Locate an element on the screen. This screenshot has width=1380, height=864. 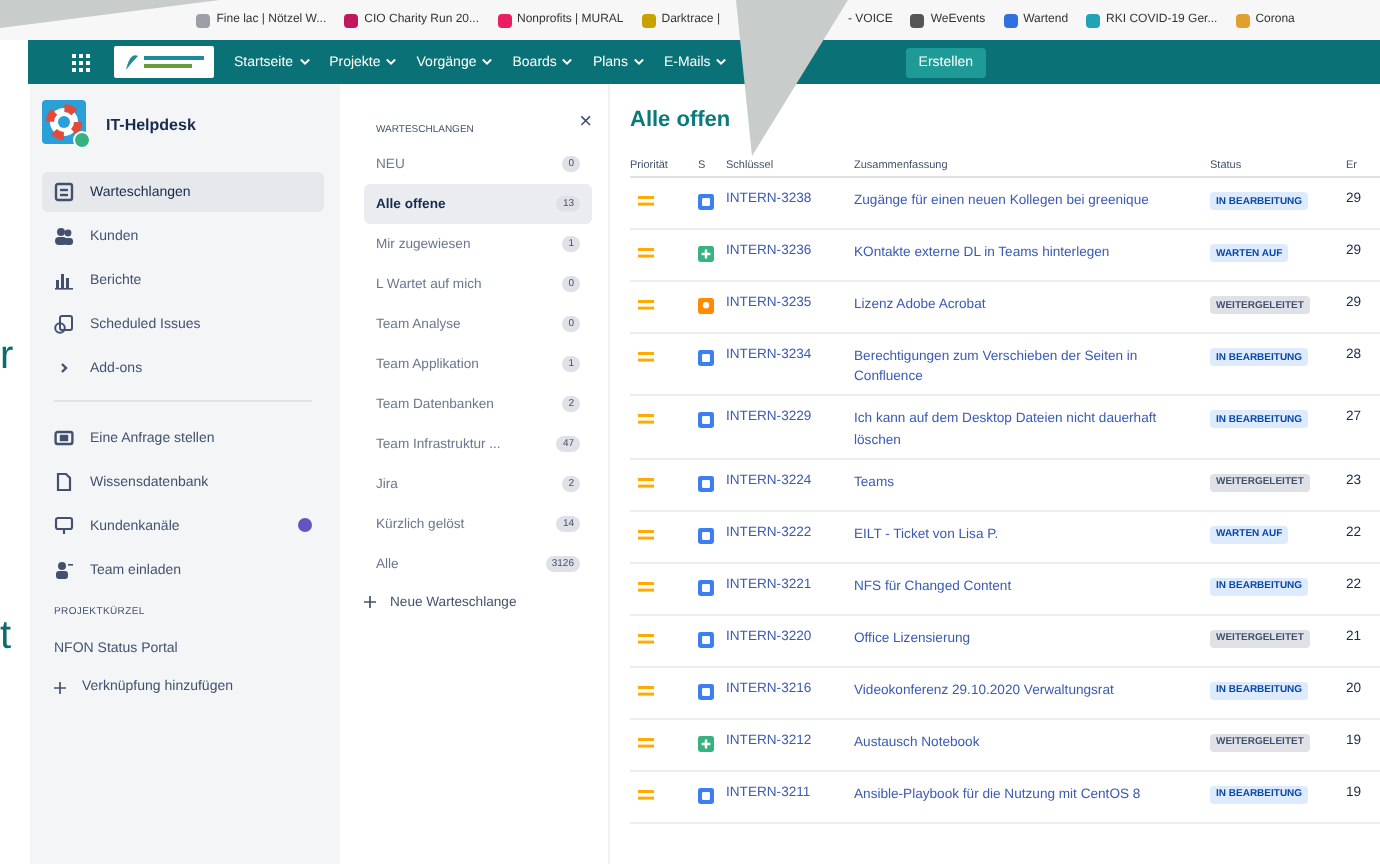
monitor-icon is located at coordinates (64, 526).